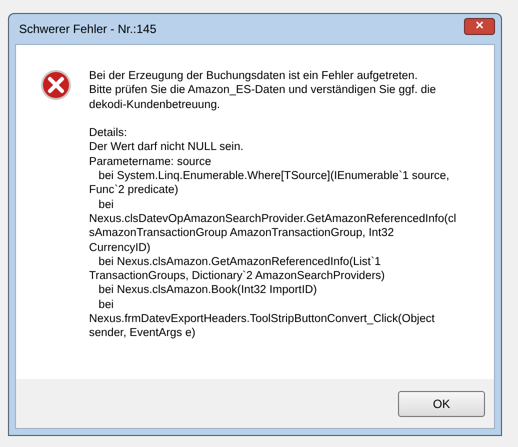  Describe the element at coordinates (479, 26) in the screenshot. I see `close-button: ✕` at that location.